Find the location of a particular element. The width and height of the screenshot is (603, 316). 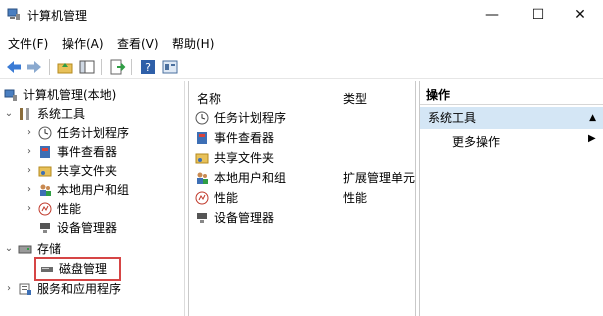

tree-item-shared-folders: › 共享文件夹 is located at coordinates (70, 170).